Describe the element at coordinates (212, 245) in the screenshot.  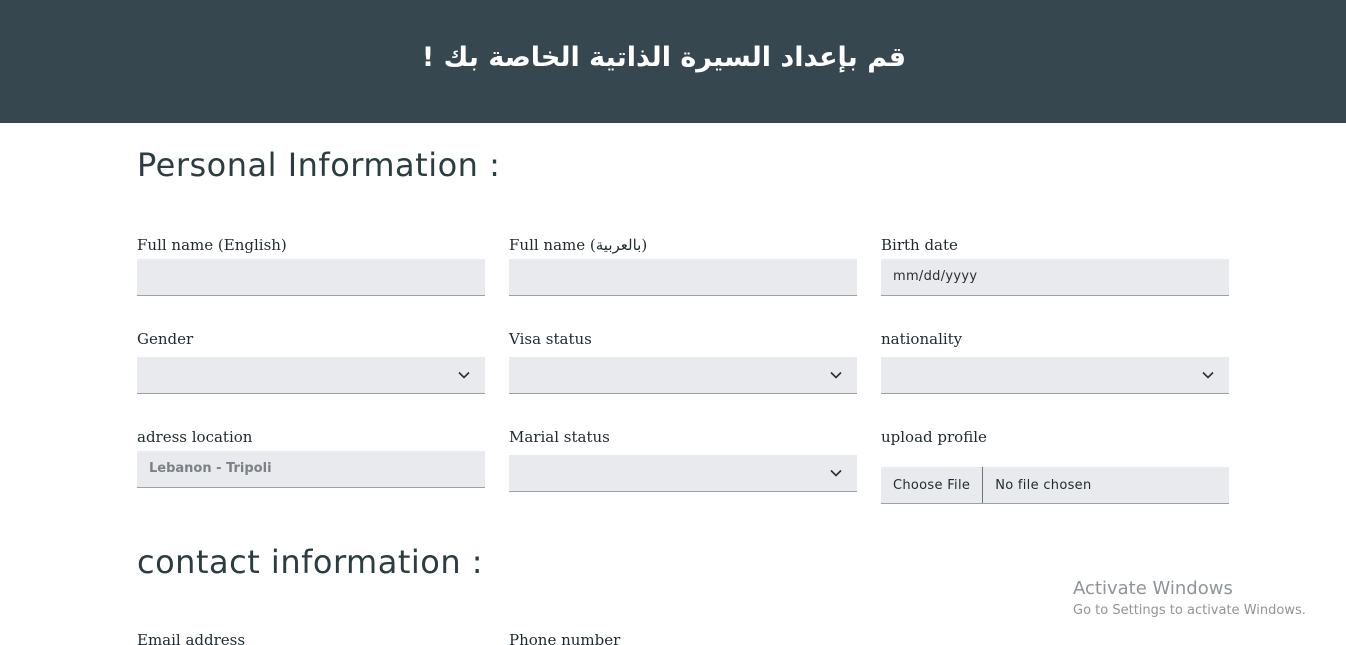
I see `full-name-en-label: Full name (English)` at that location.